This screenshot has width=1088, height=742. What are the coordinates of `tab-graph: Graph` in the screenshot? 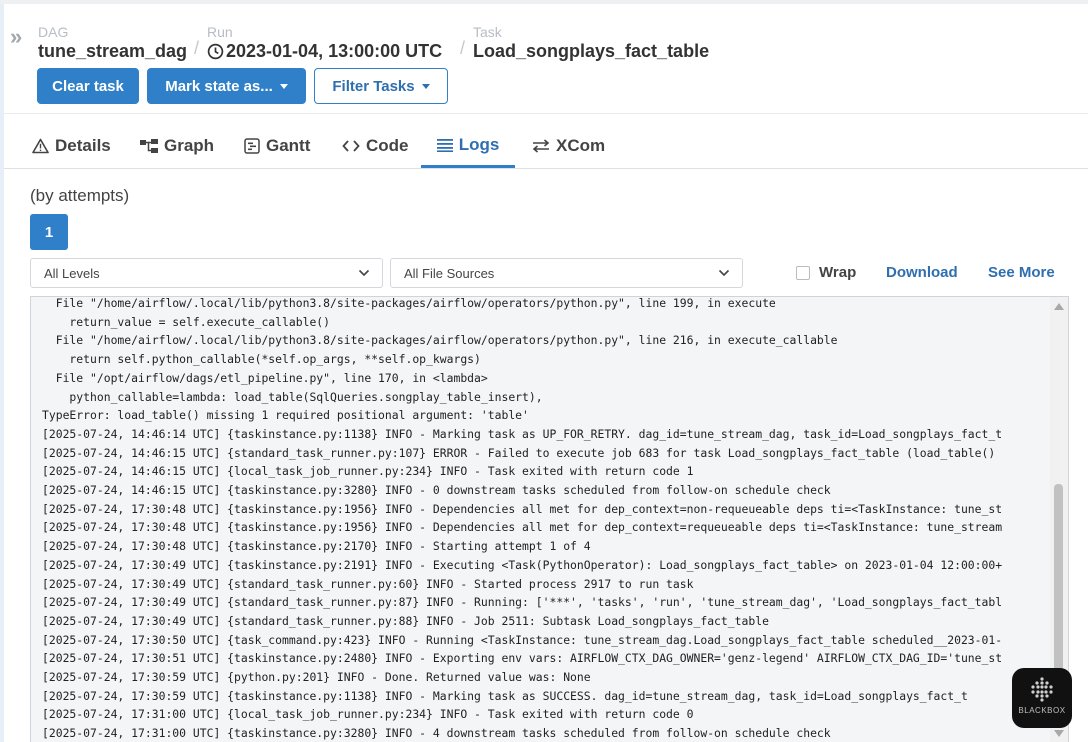 It's located at (177, 146).